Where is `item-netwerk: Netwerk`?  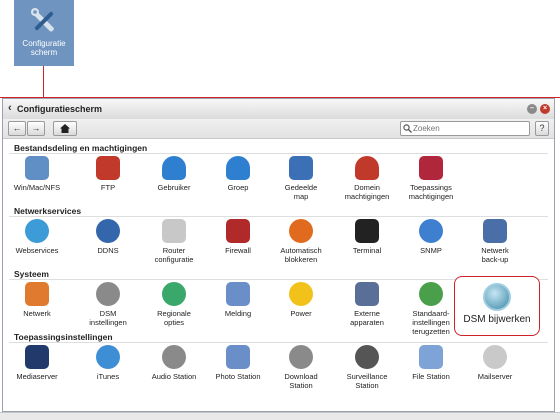 item-netwerk: Netwerk is located at coordinates (37, 300).